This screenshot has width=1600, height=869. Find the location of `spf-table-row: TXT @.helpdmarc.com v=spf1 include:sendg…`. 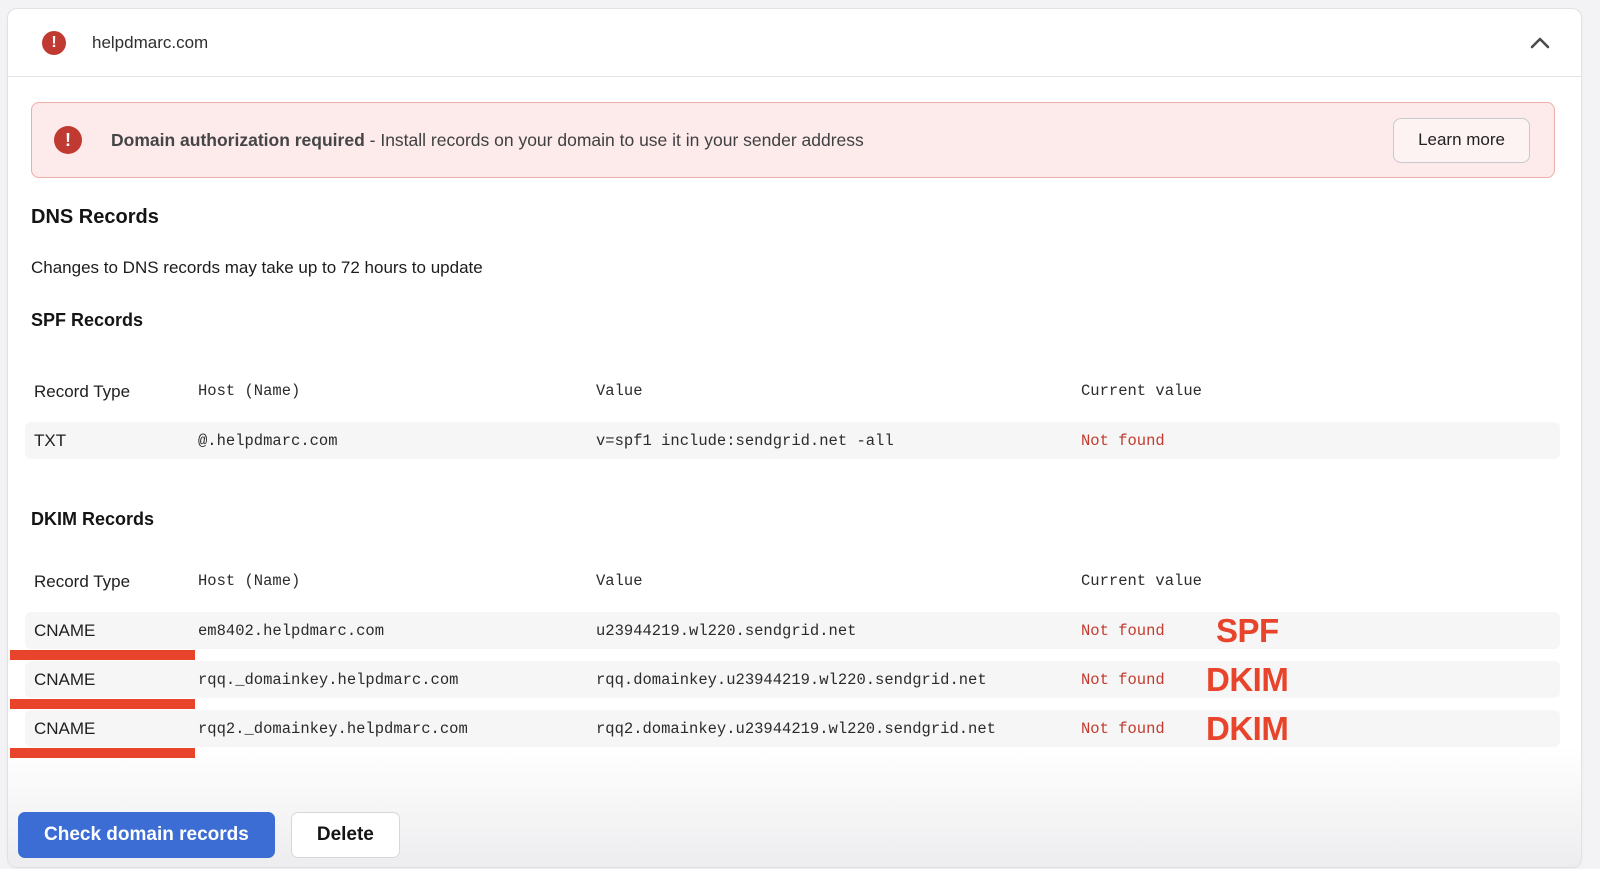

spf-table-row: TXT @.helpdmarc.com v=spf1 include:sendg… is located at coordinates (792, 440).